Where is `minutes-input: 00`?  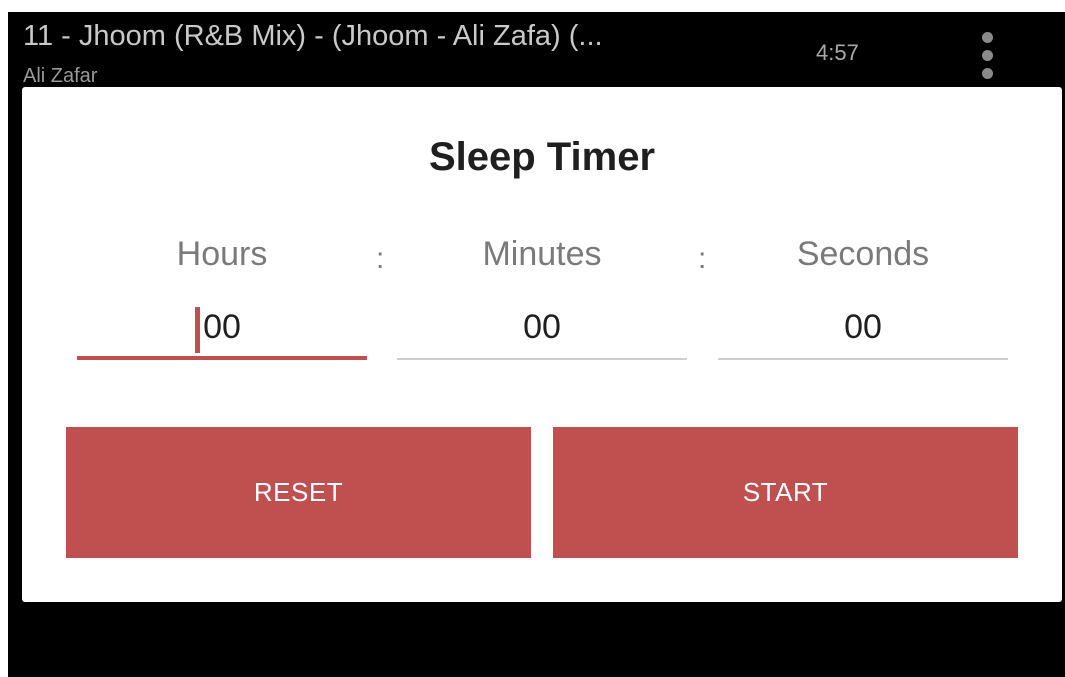 minutes-input: 00 is located at coordinates (542, 331).